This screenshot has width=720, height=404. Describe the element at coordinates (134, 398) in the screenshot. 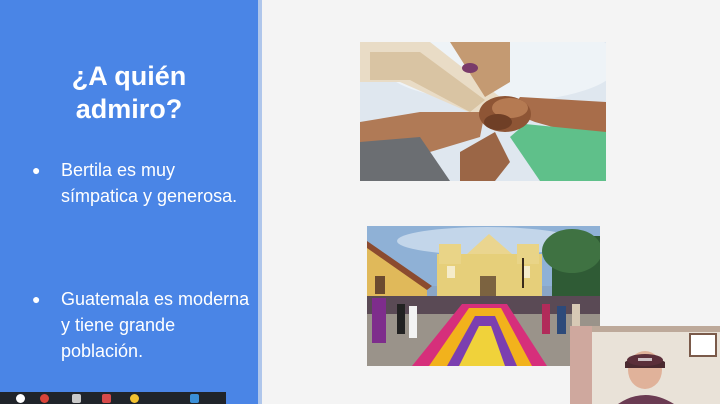

I see `highlighter-icon` at that location.